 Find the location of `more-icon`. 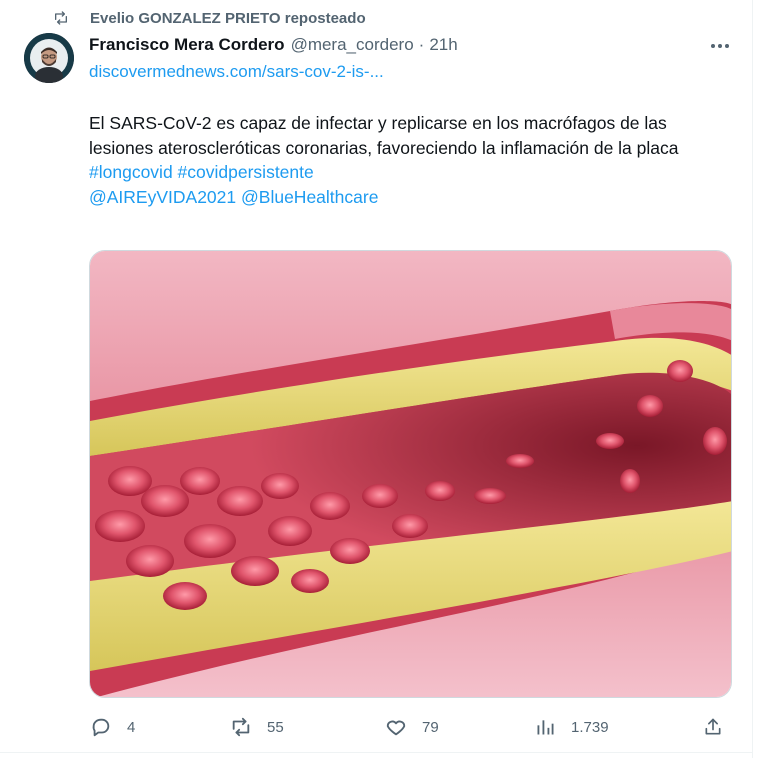

more-icon is located at coordinates (720, 45).